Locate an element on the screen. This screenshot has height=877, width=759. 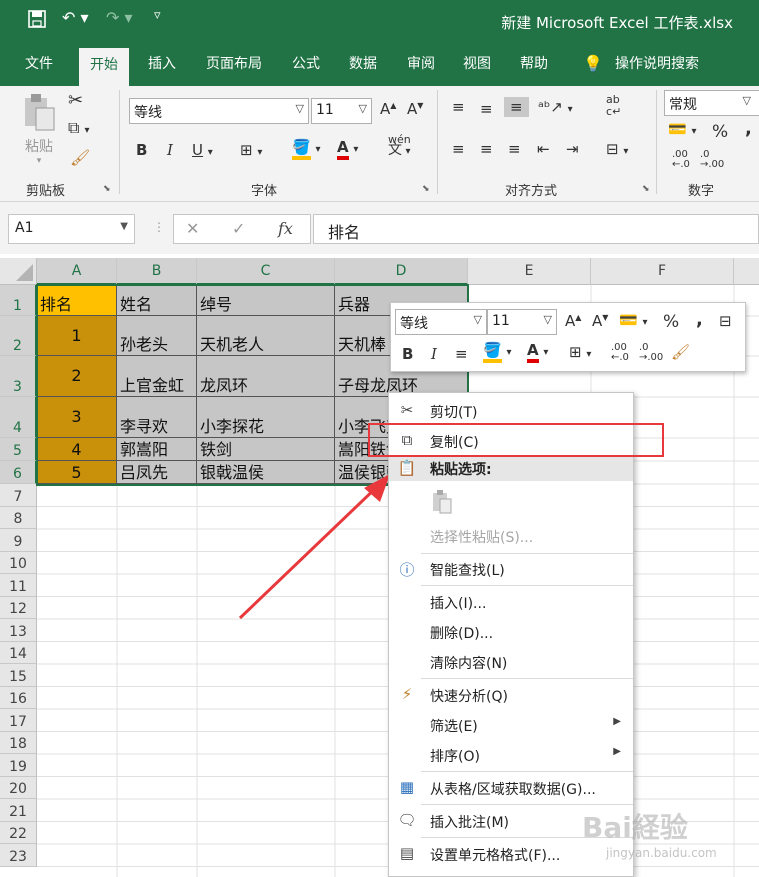
font-size-combo: 11 ▽ is located at coordinates (341, 111).